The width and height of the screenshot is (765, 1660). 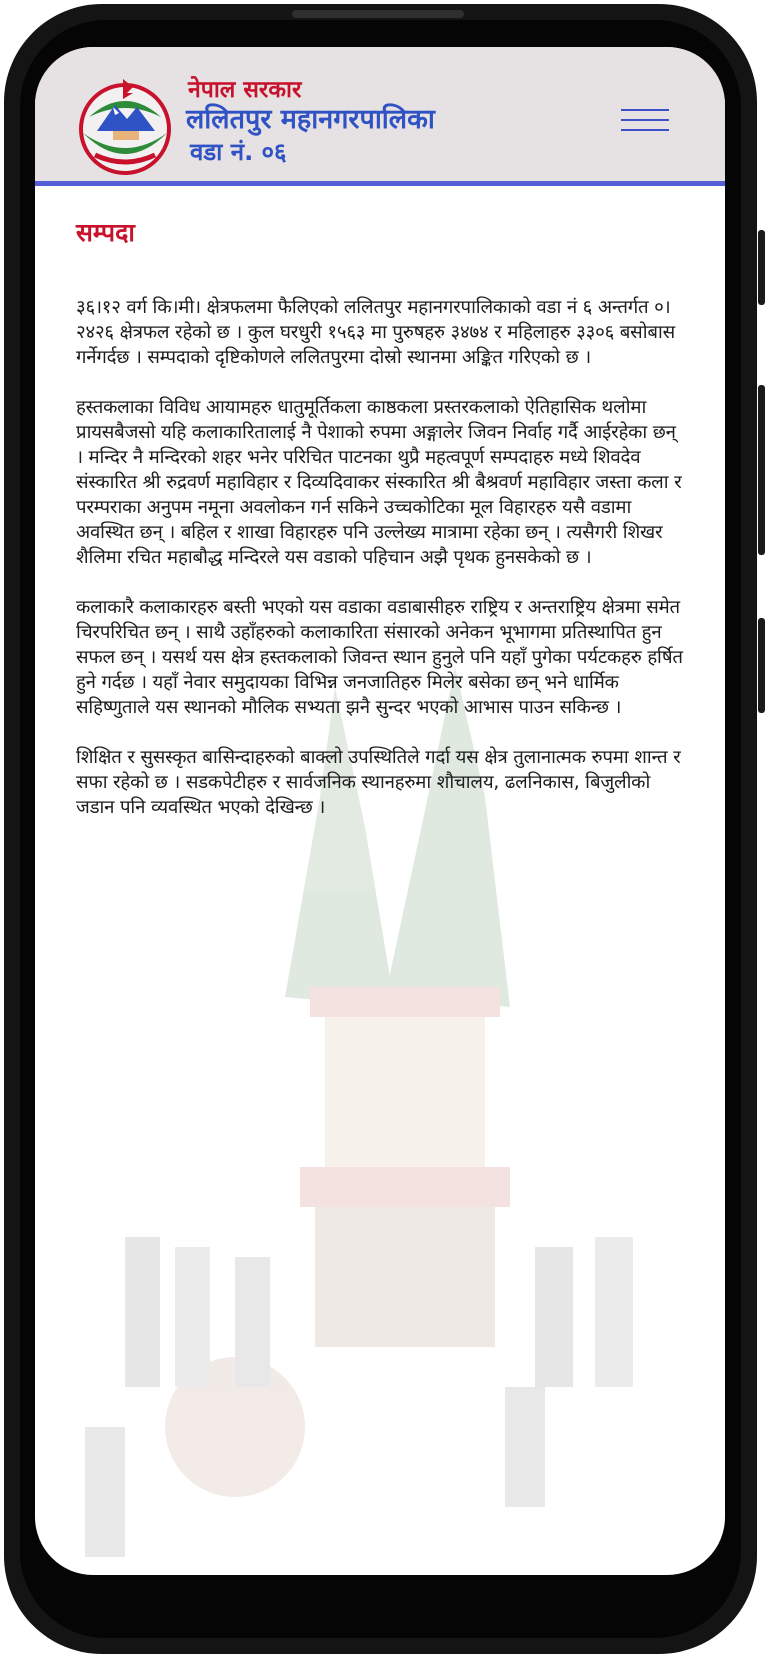 What do you see at coordinates (238, 152) in the screenshot?
I see `ward-number: वडा नं. ०६` at bounding box center [238, 152].